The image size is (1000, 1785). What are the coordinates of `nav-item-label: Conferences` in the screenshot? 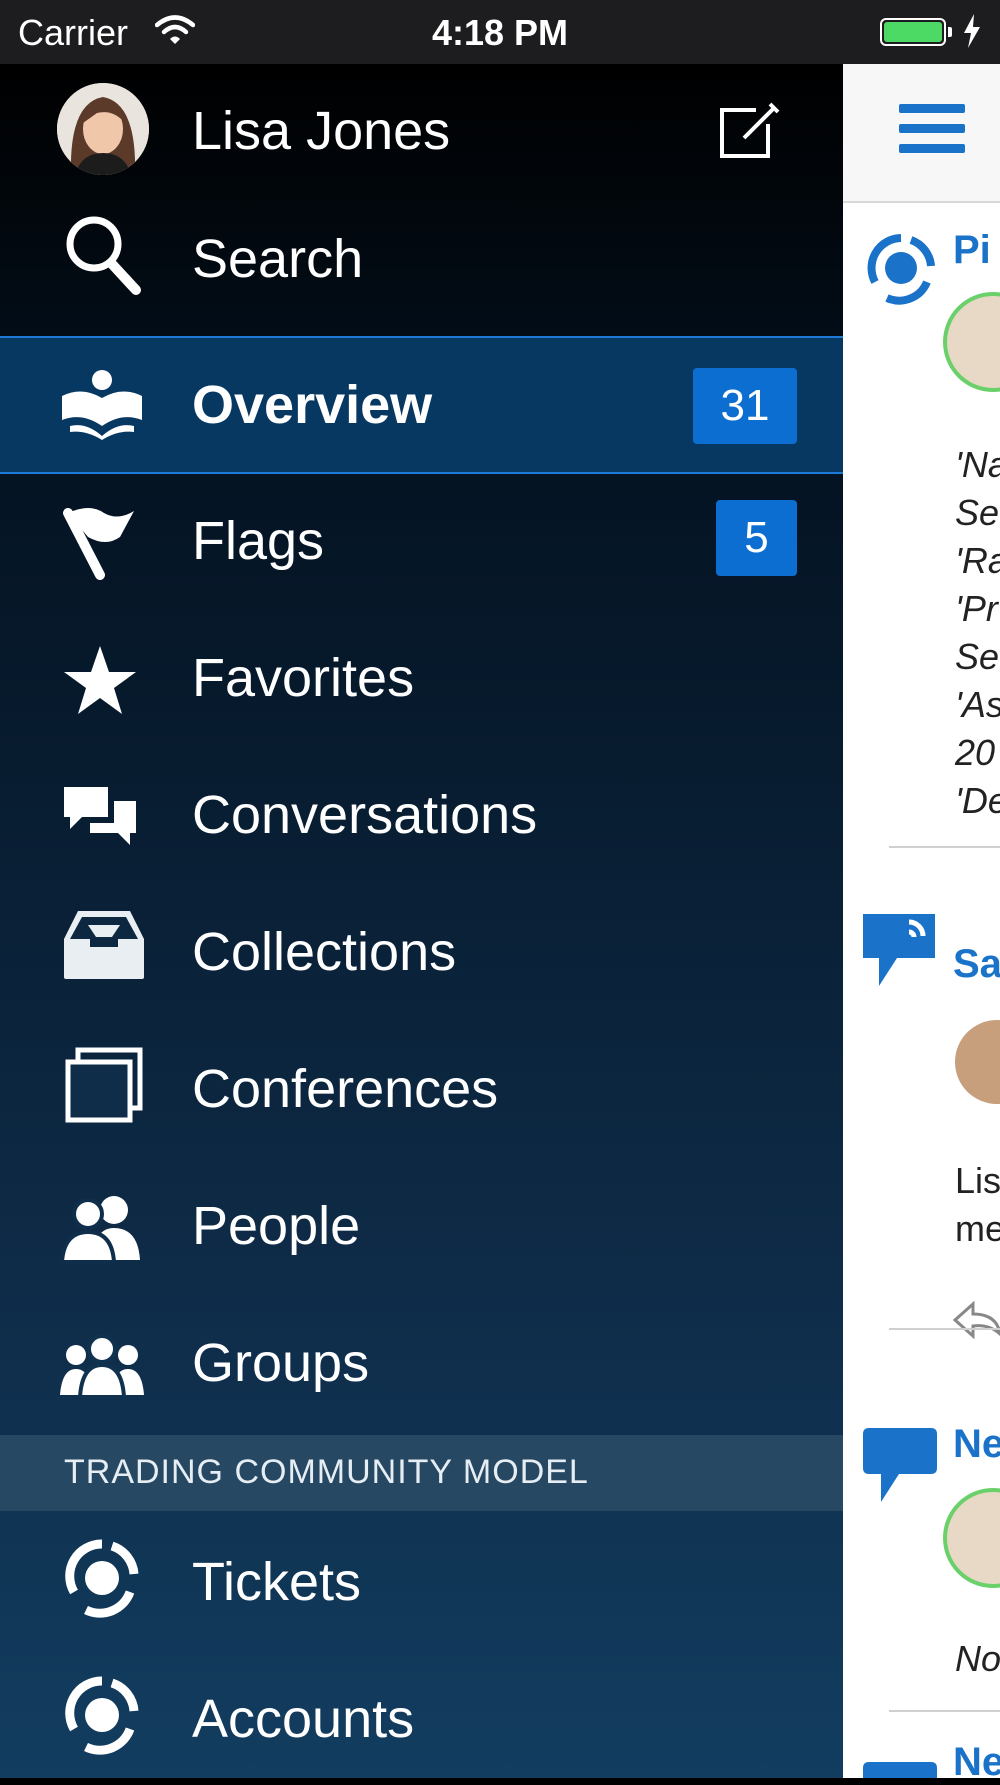 It's located at (345, 1089).